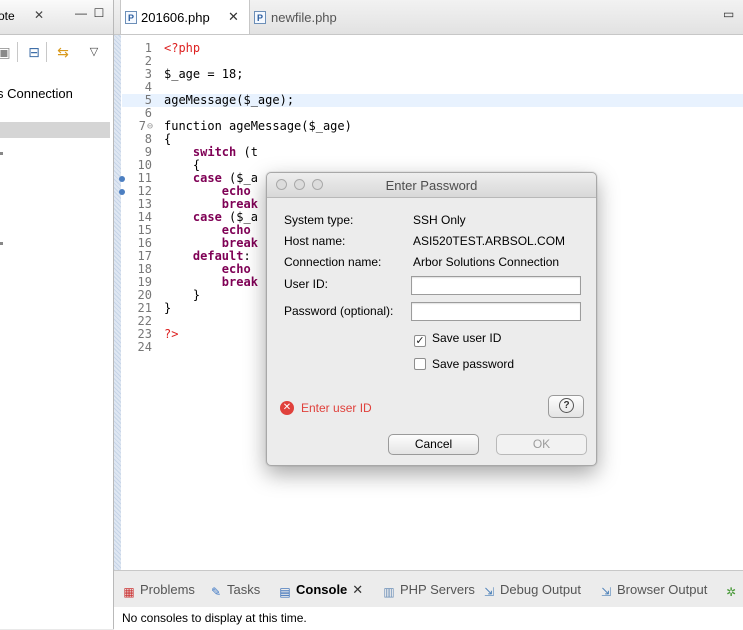 Image resolution: width=743 pixels, height=630 pixels. I want to click on code-line: 7 ⊖ function ageMessage($_age), so click(432, 126).